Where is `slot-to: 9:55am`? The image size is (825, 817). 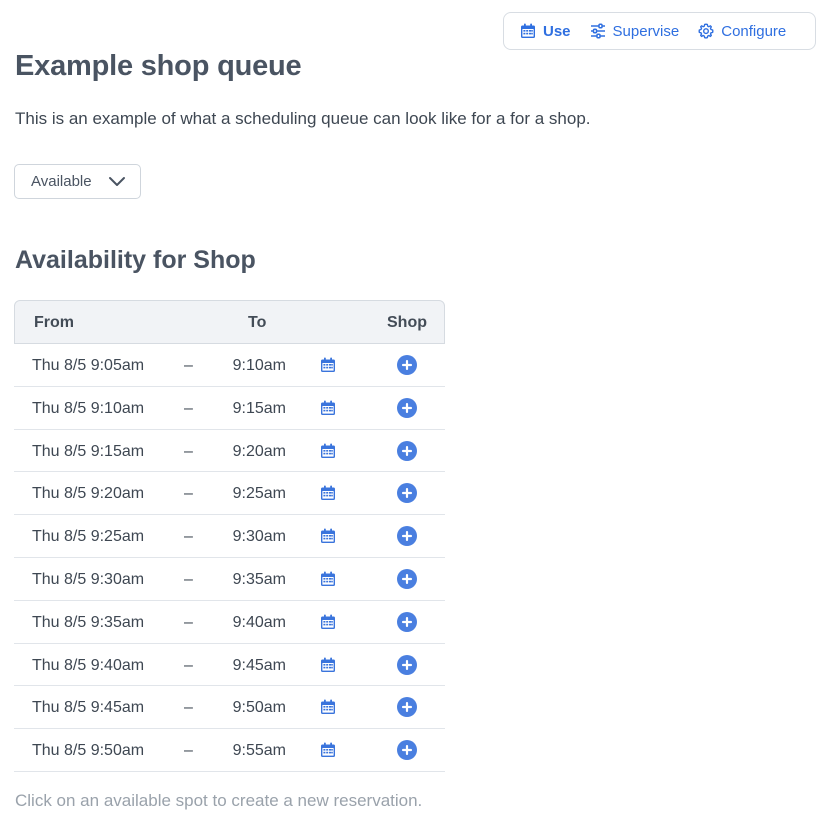
slot-to: 9:55am is located at coordinates (259, 751).